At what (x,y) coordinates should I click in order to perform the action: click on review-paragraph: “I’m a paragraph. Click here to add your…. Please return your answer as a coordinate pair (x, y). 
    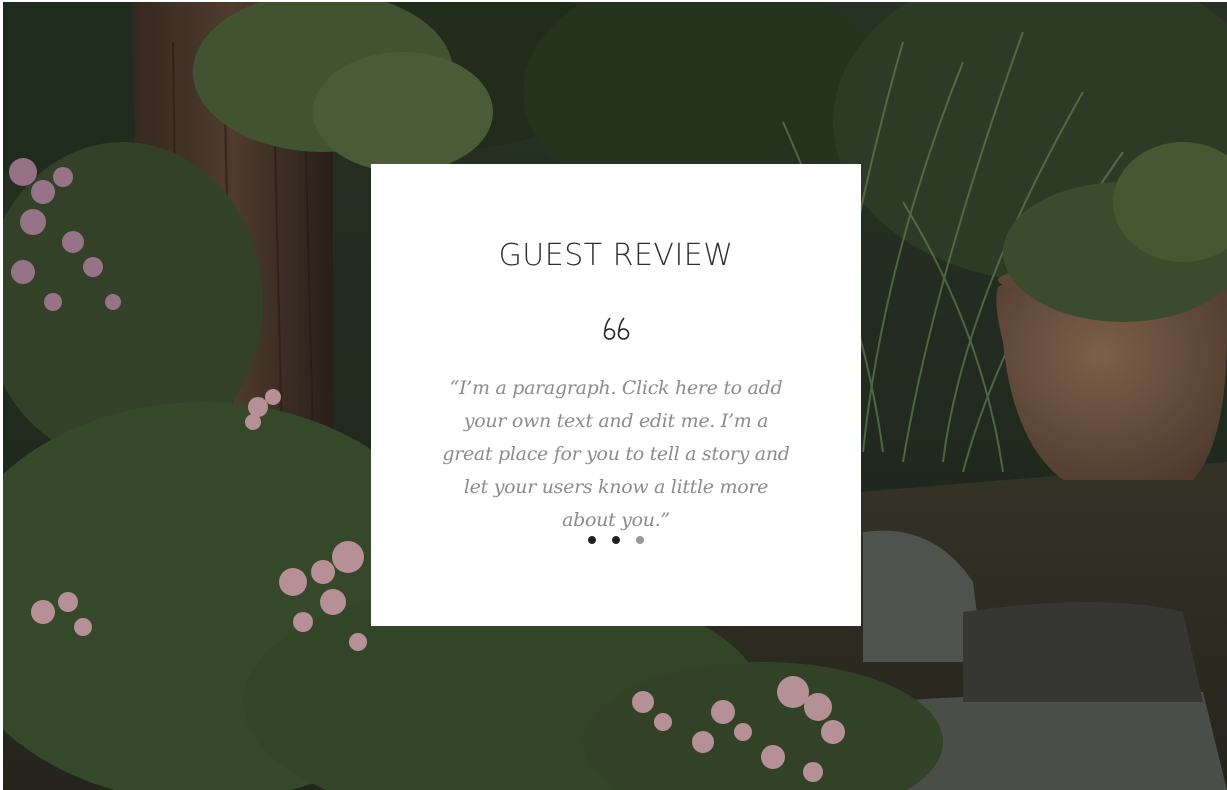
    Looking at the image, I should click on (616, 454).